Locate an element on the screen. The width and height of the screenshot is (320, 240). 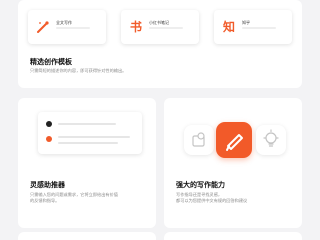
template-item-xiaohongshu: 书 小红书笔记 is located at coordinates (160, 27).